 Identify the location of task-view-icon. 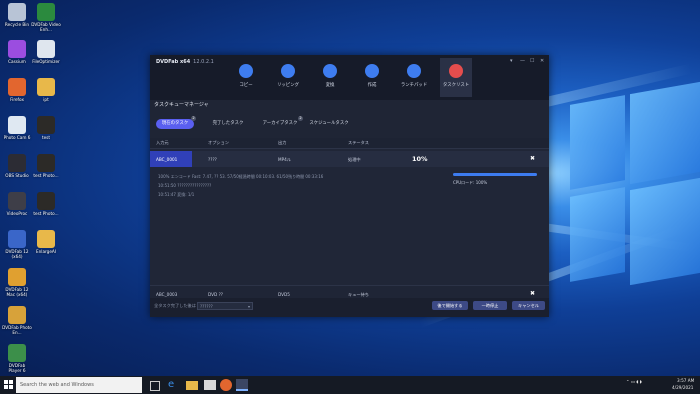
(155, 386).